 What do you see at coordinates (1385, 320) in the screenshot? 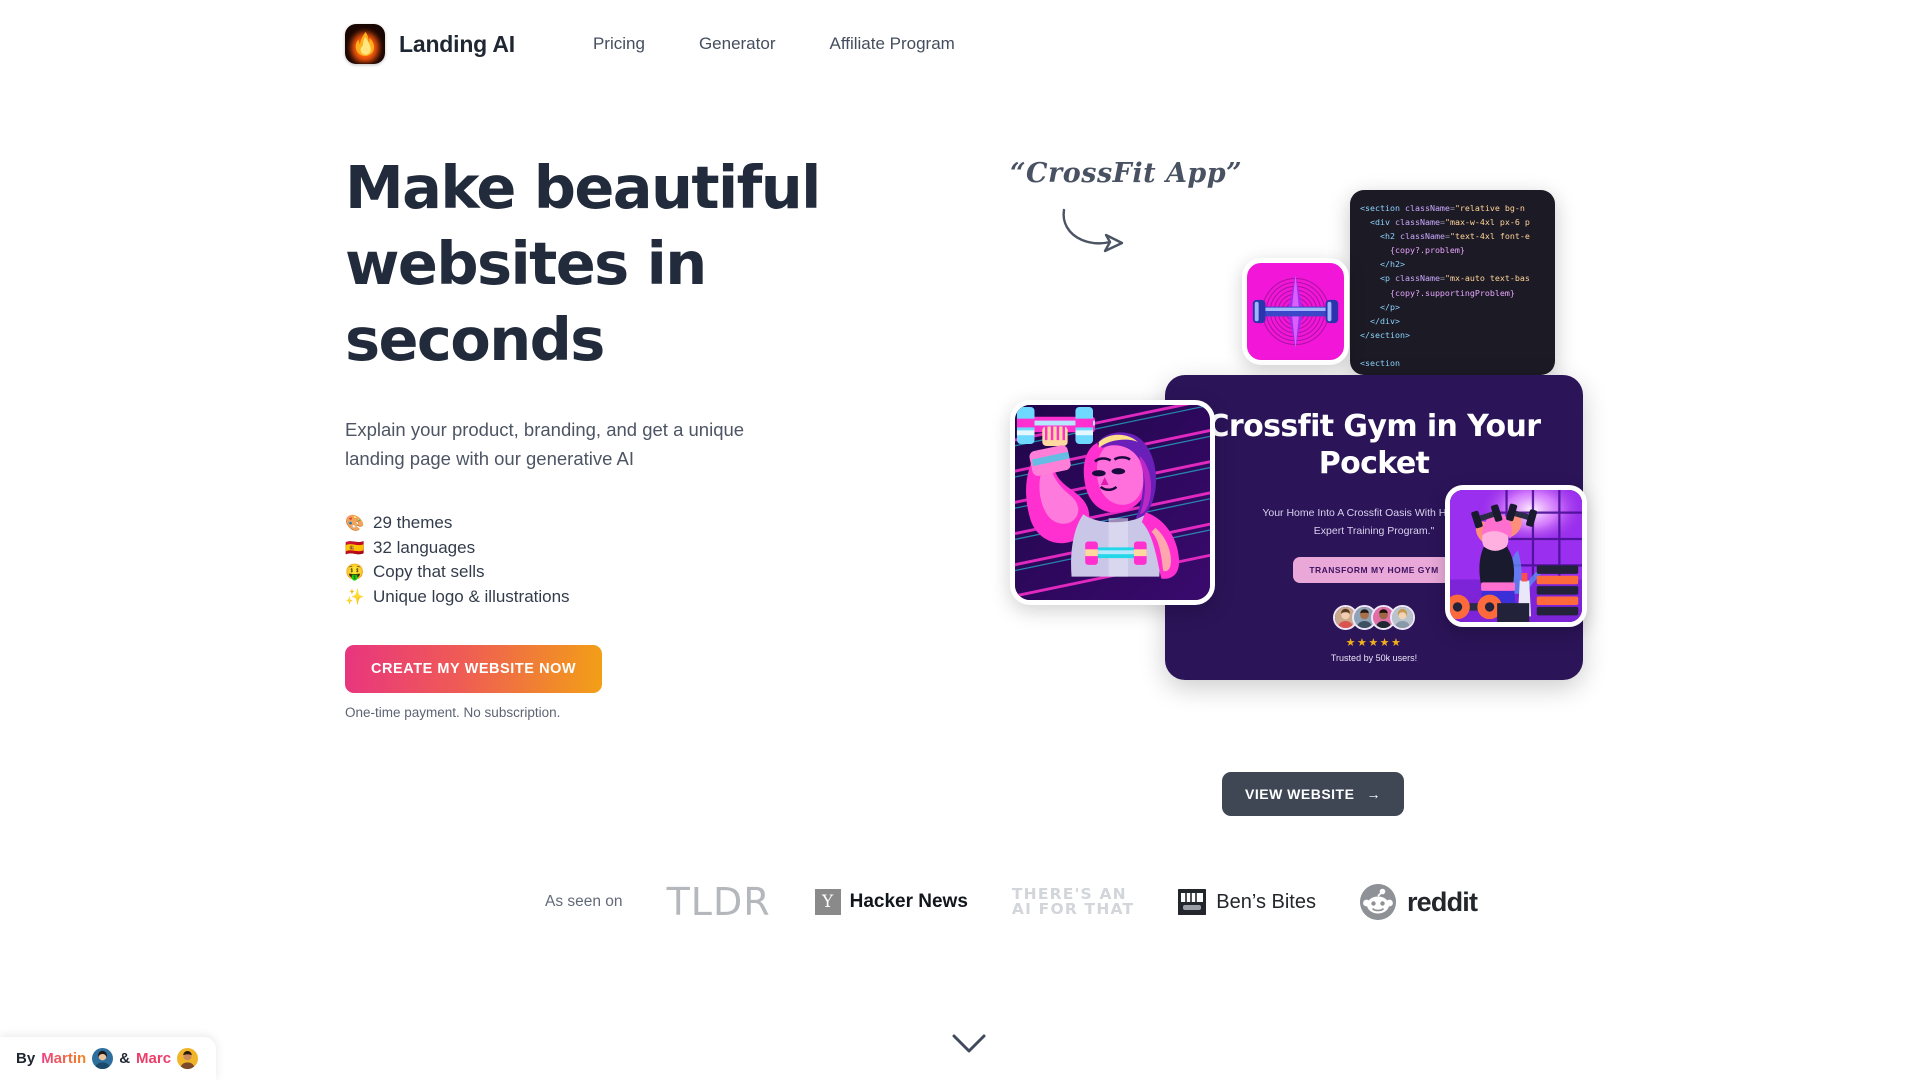
I see `code-line: </div>` at bounding box center [1385, 320].